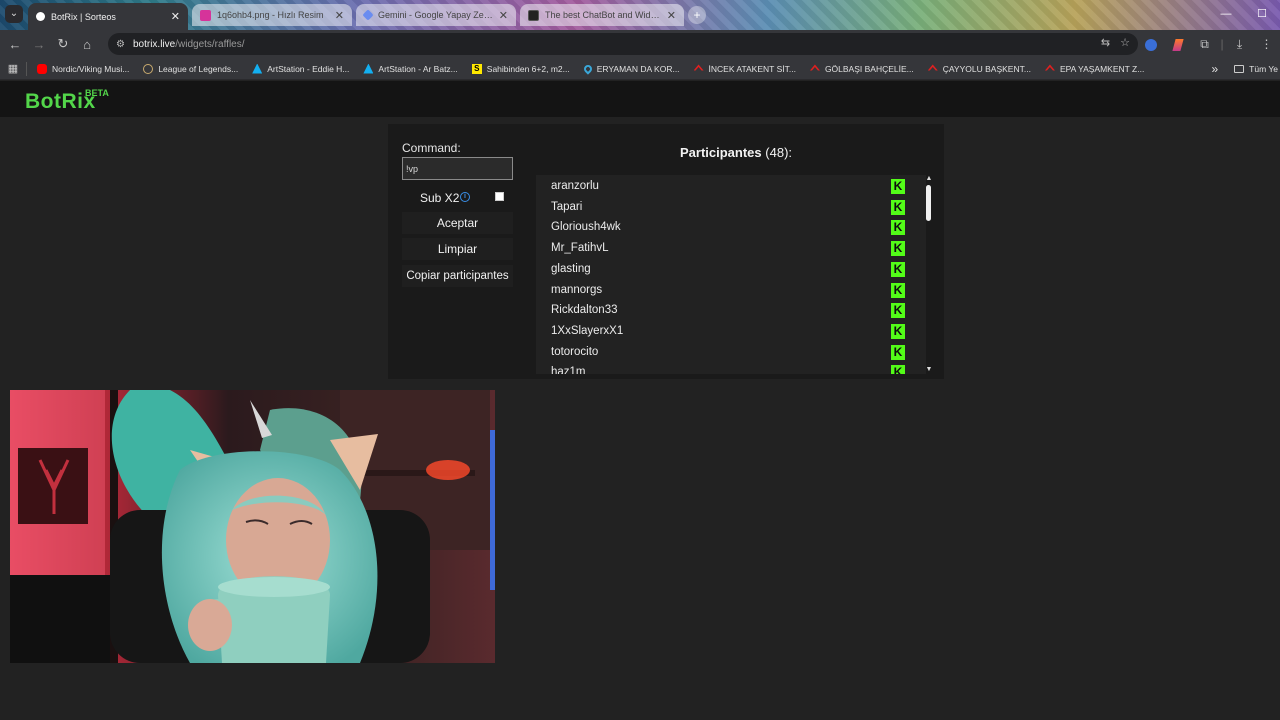 This screenshot has height=720, width=1280. What do you see at coordinates (533, 15) in the screenshot?
I see `botrix-dark-favicon` at bounding box center [533, 15].